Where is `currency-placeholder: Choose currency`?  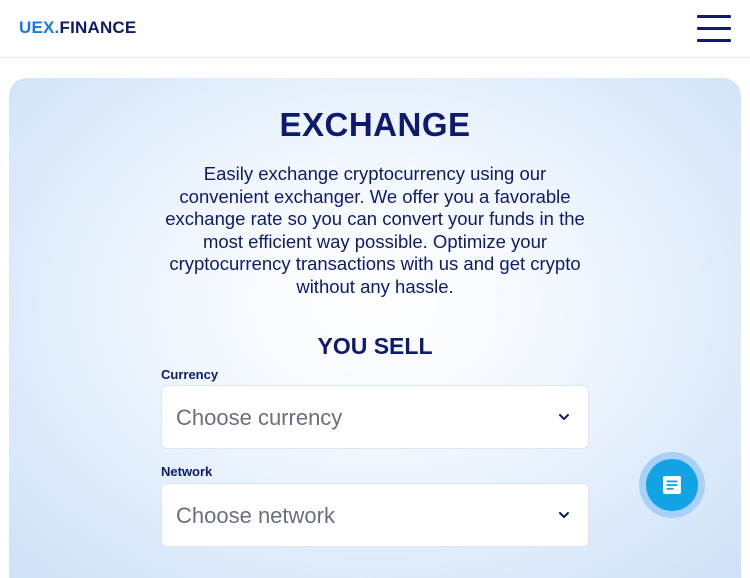 currency-placeholder: Choose currency is located at coordinates (259, 417).